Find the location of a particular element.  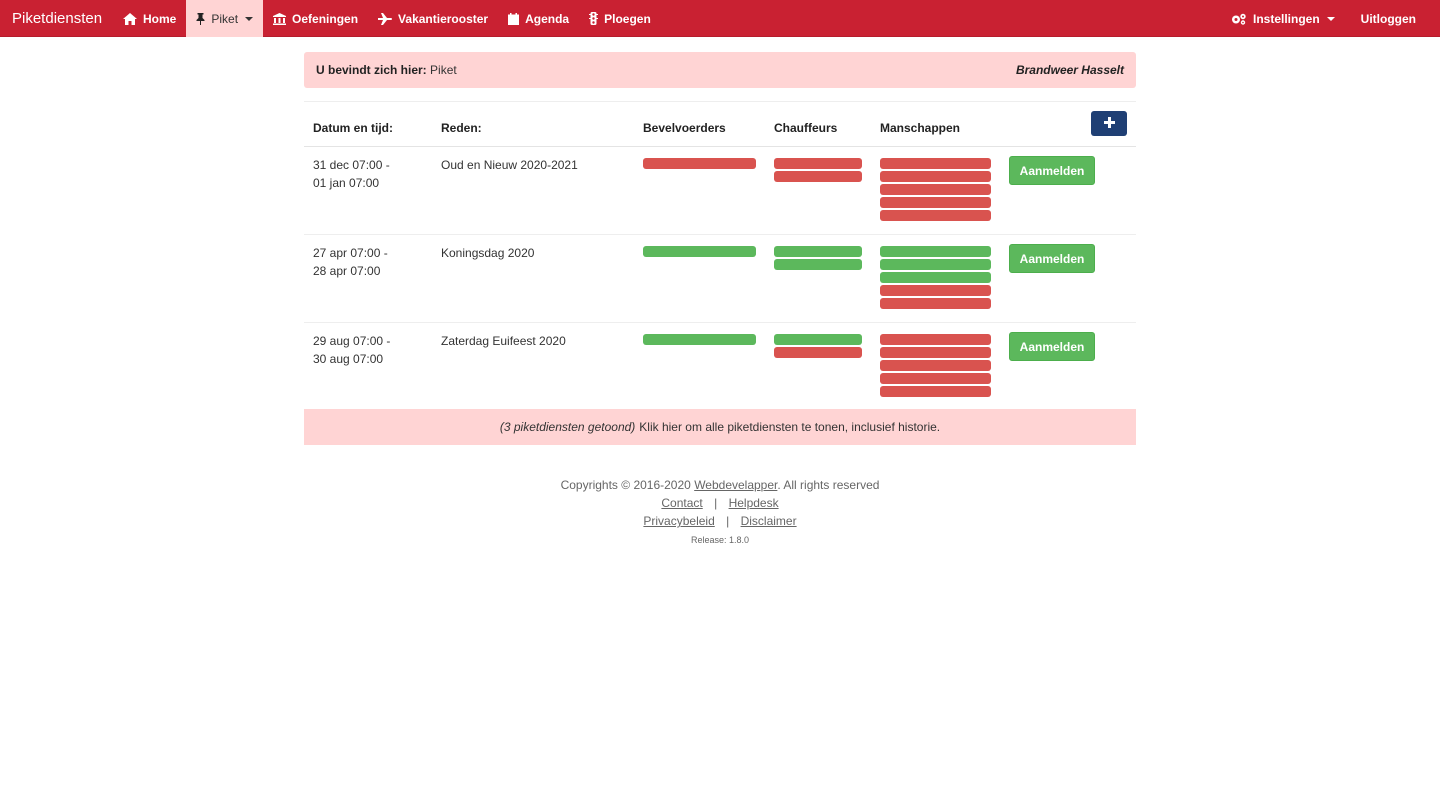

breadcrumb-prefix: U bevindt zich hier: is located at coordinates (371, 70).